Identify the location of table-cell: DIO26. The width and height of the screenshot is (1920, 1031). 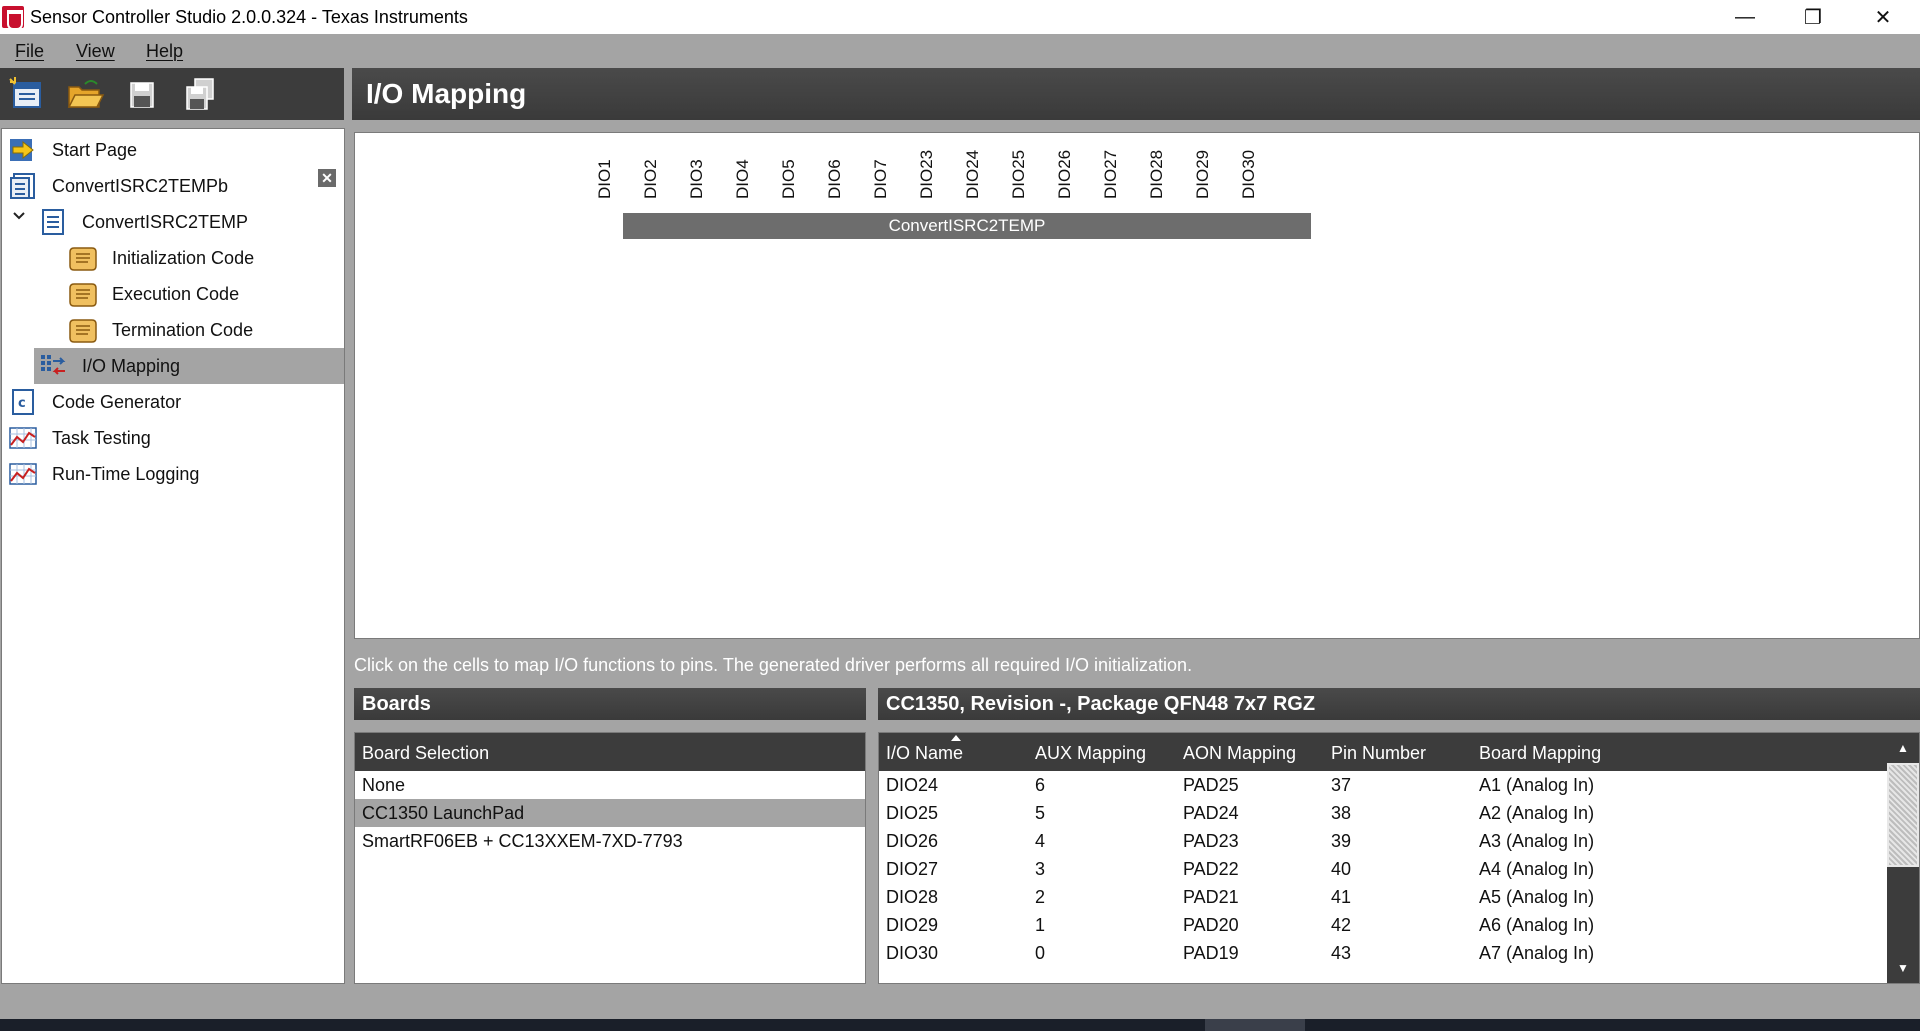
(912, 841).